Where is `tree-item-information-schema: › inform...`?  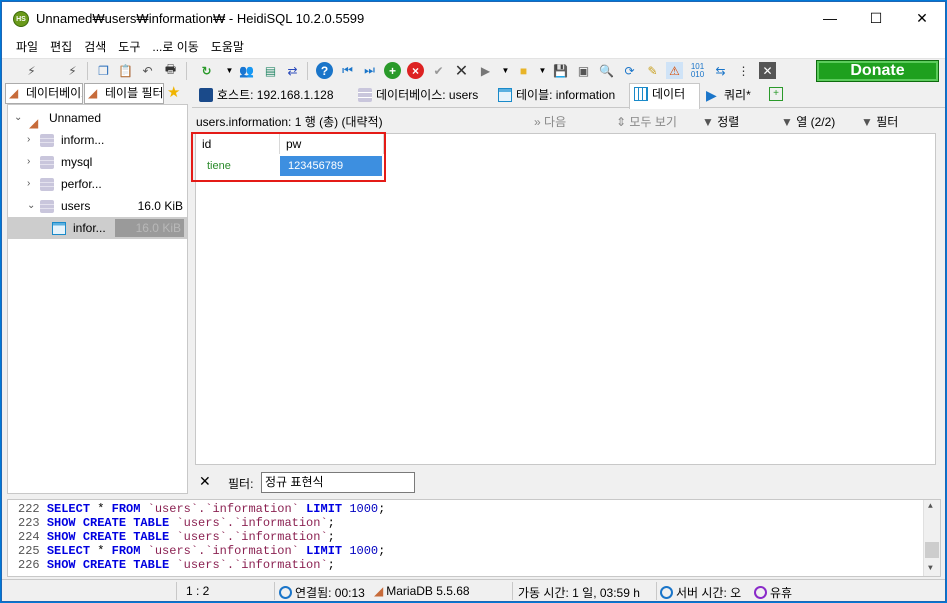 tree-item-information-schema: › inform... is located at coordinates (97, 140).